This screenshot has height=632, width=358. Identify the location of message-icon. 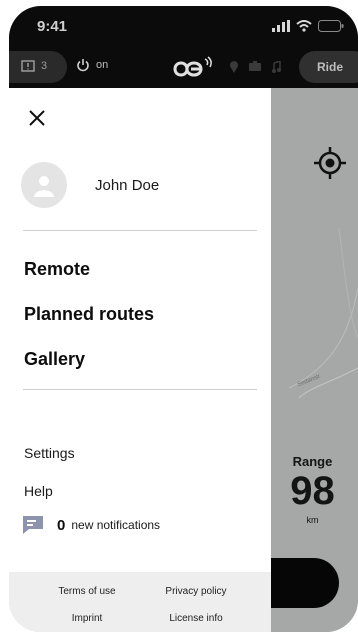
(28, 66).